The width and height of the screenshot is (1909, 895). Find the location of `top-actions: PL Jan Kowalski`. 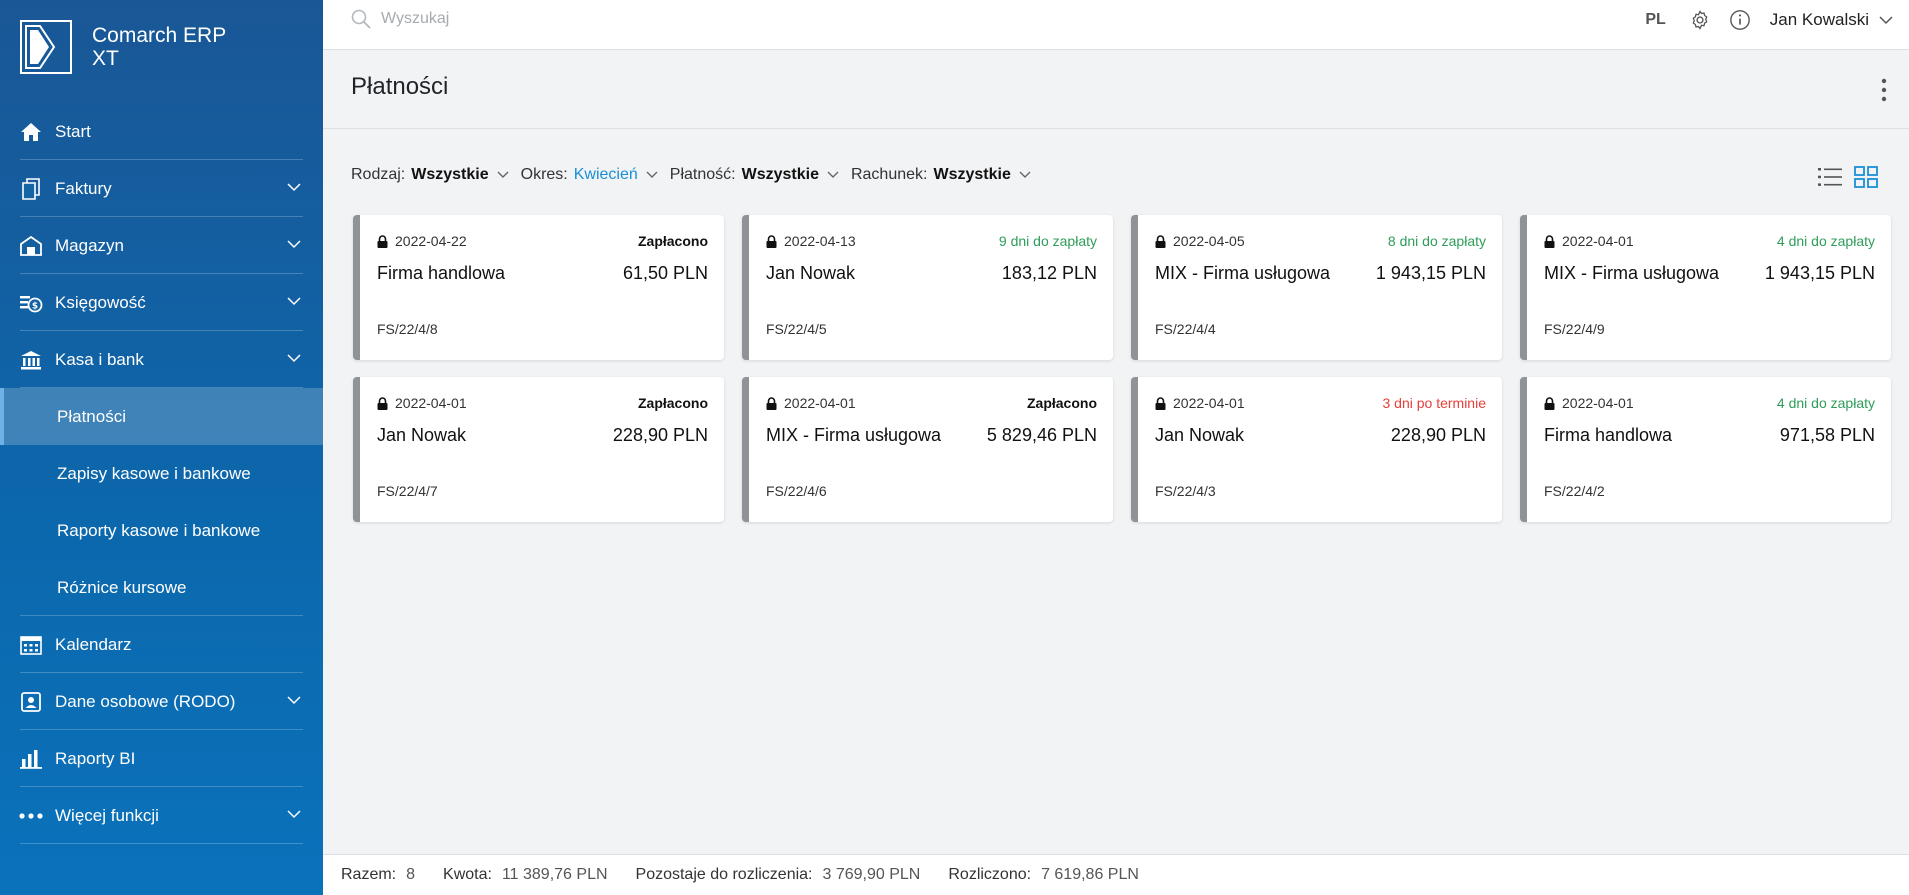

top-actions: PL Jan Kowalski is located at coordinates (1769, 20).